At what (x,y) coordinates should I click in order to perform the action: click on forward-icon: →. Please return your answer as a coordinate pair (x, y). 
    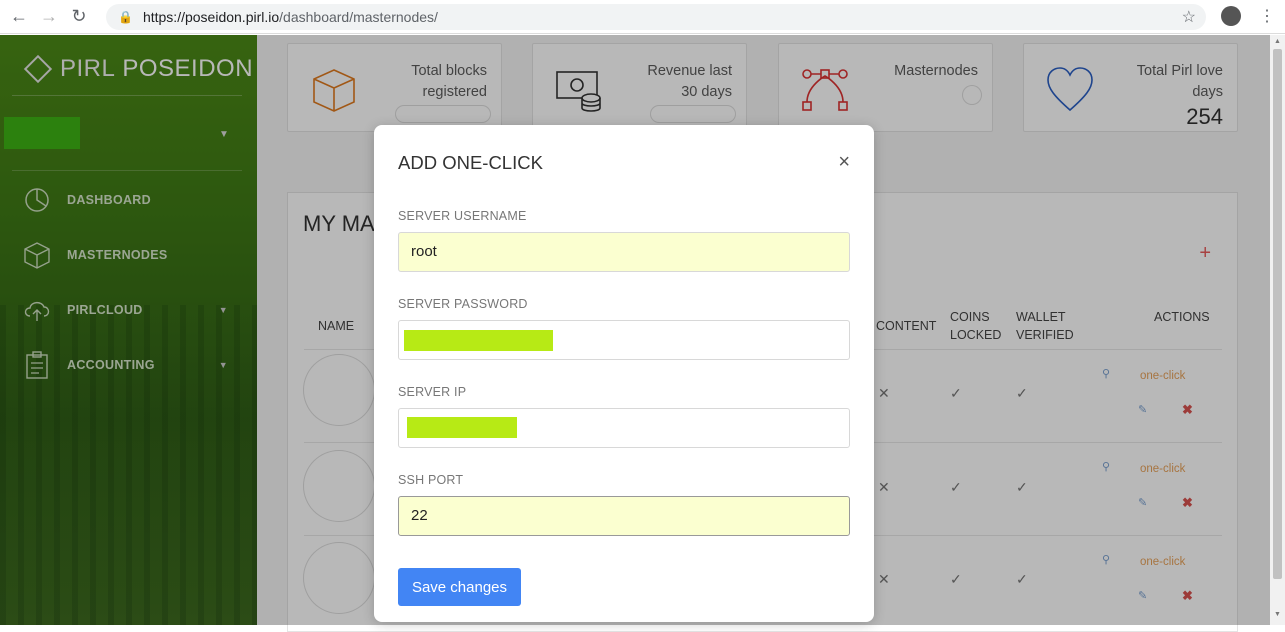
    Looking at the image, I should click on (49, 17).